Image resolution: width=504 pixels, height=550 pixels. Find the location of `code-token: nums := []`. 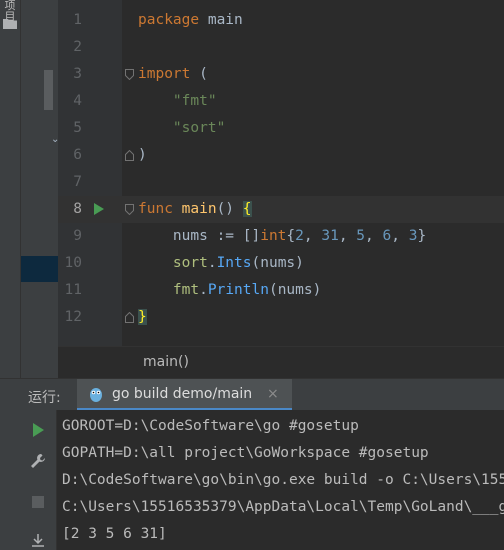

code-token: nums := [] is located at coordinates (199, 236).